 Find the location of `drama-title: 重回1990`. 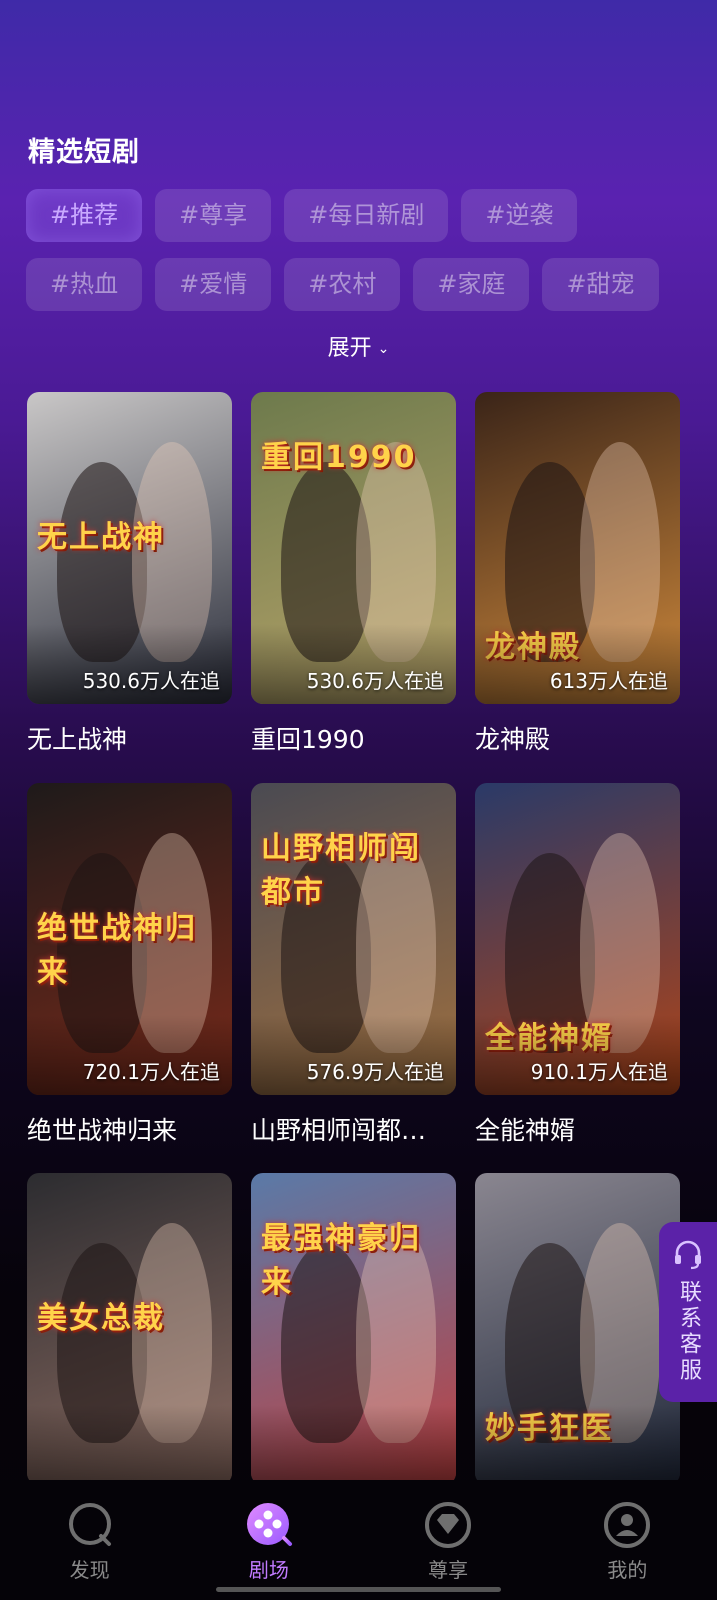

drama-title: 重回1990 is located at coordinates (353, 738).